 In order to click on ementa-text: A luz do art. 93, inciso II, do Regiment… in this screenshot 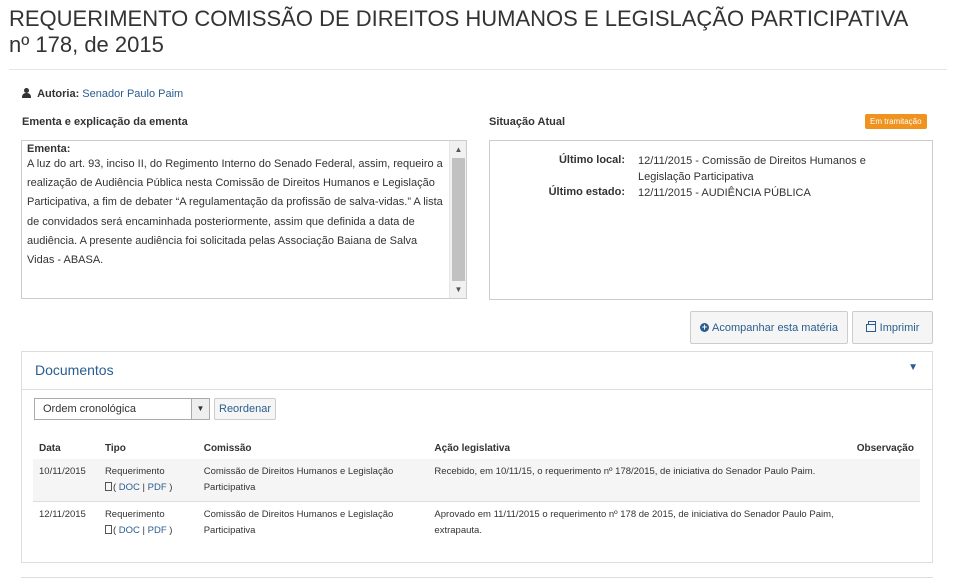, I will do `click(235, 212)`.